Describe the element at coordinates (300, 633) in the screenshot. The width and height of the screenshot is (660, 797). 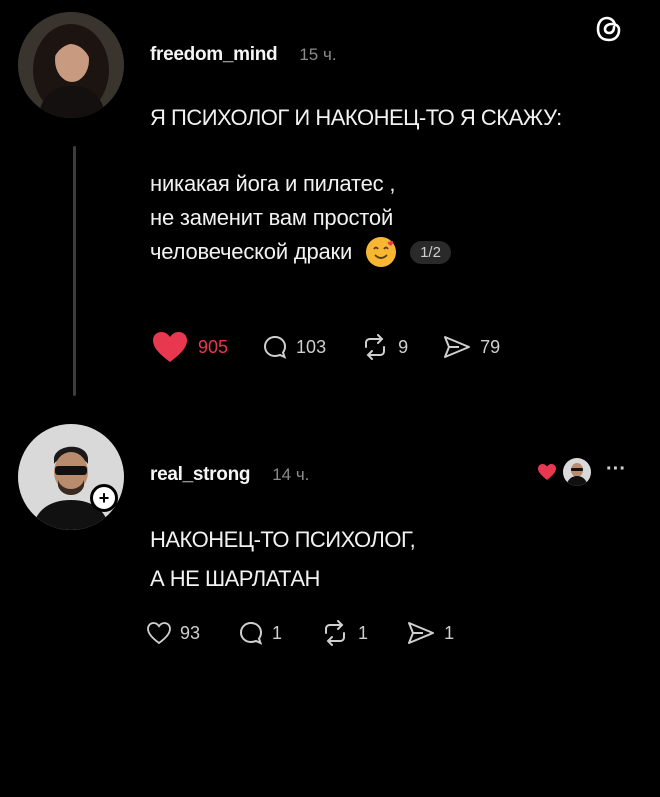
I see `reply-actions: 93 1 1 1` at that location.